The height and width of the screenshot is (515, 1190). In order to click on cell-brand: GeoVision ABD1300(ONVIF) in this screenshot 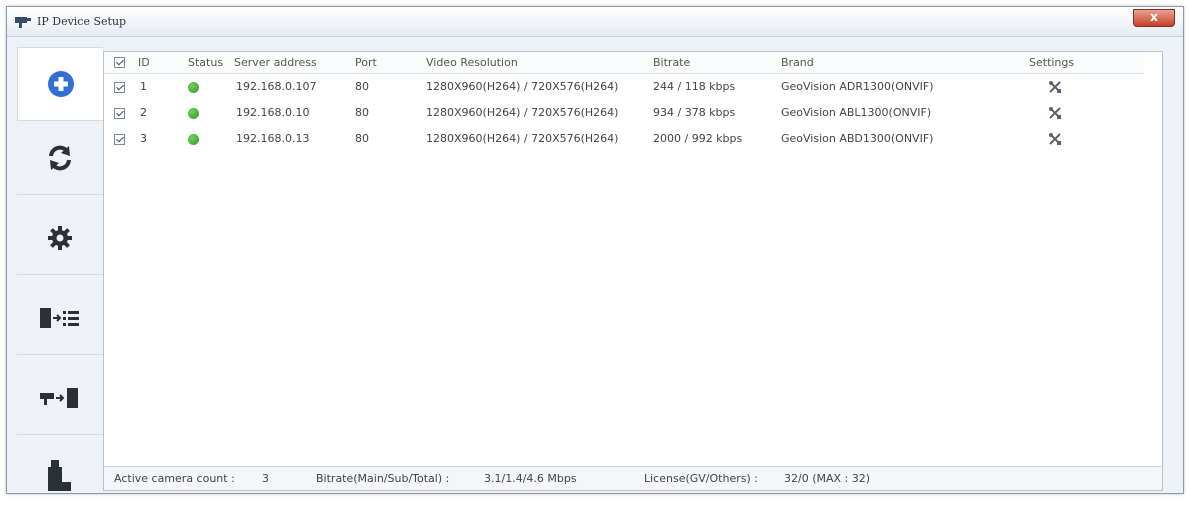, I will do `click(857, 138)`.